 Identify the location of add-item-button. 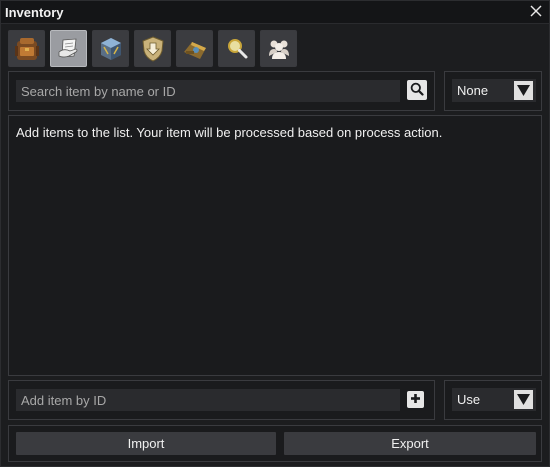
(415, 399).